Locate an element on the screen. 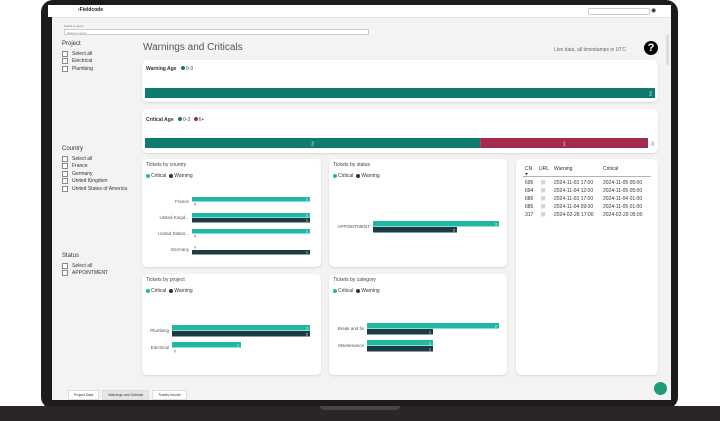 The image size is (720, 421). left-nav-strip is located at coordinates (50, 208).